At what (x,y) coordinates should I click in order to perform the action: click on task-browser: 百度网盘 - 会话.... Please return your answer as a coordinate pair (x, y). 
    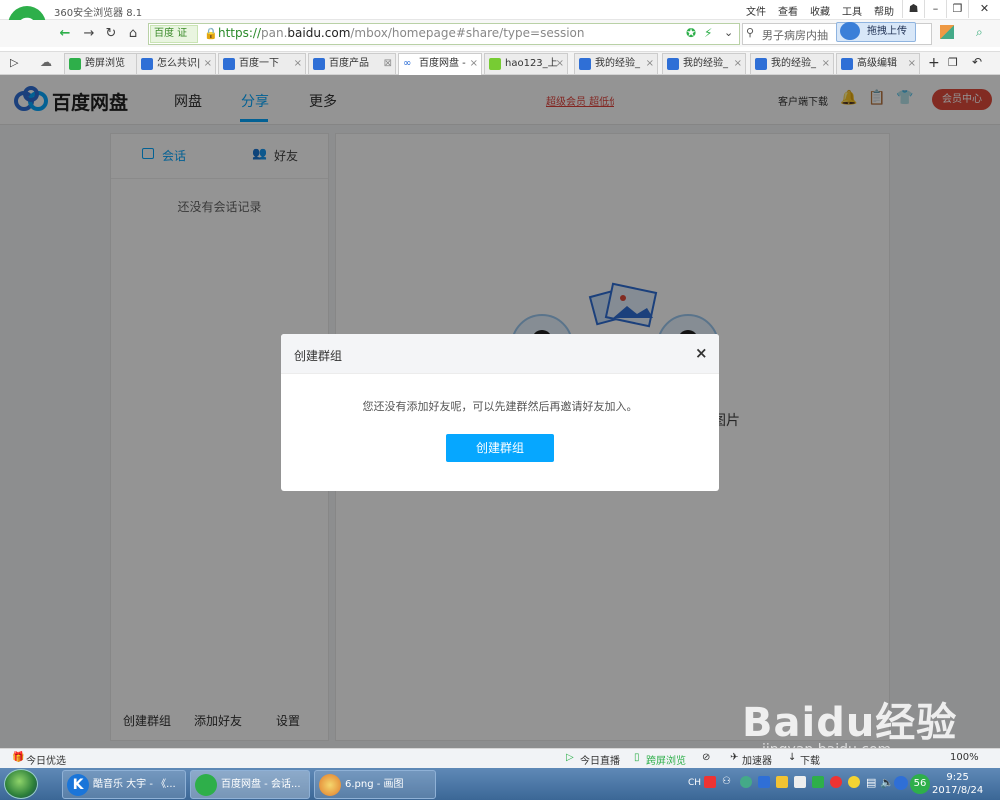
    Looking at the image, I should click on (250, 784).